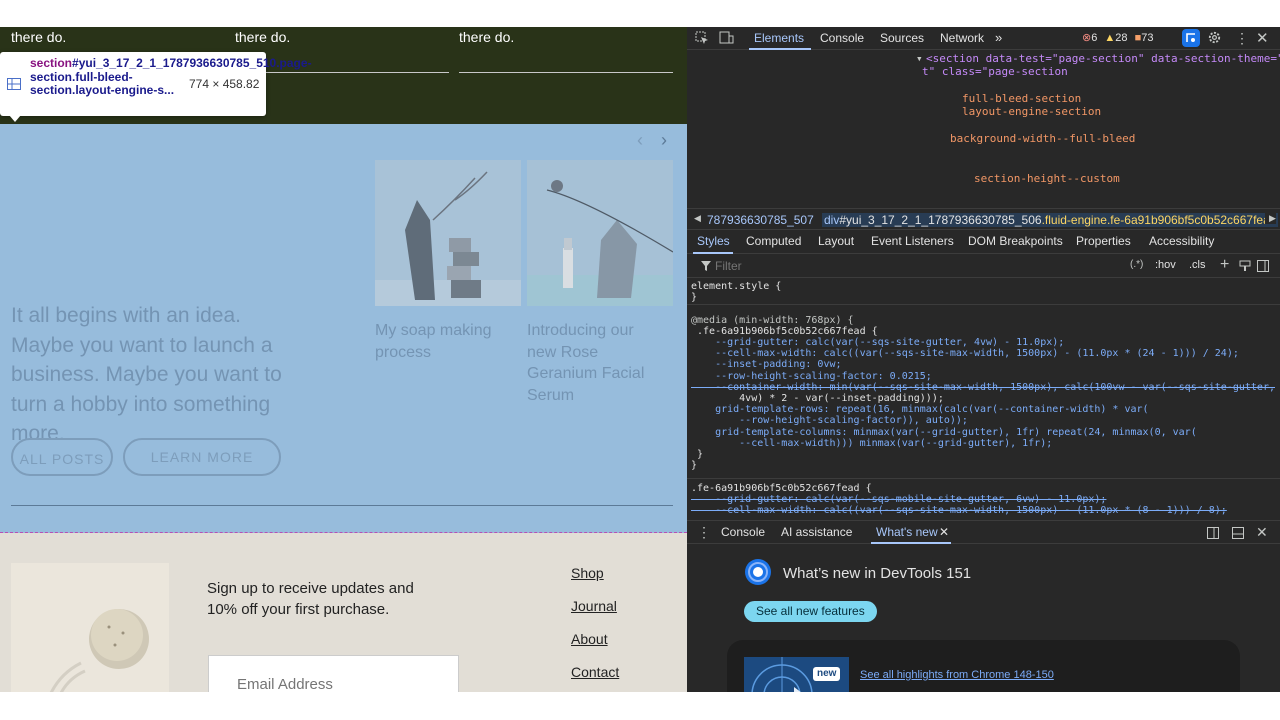 The height and width of the screenshot is (720, 1280). I want to click on style-rule-line: @media (min-width: 768px) {, so click(772, 320).